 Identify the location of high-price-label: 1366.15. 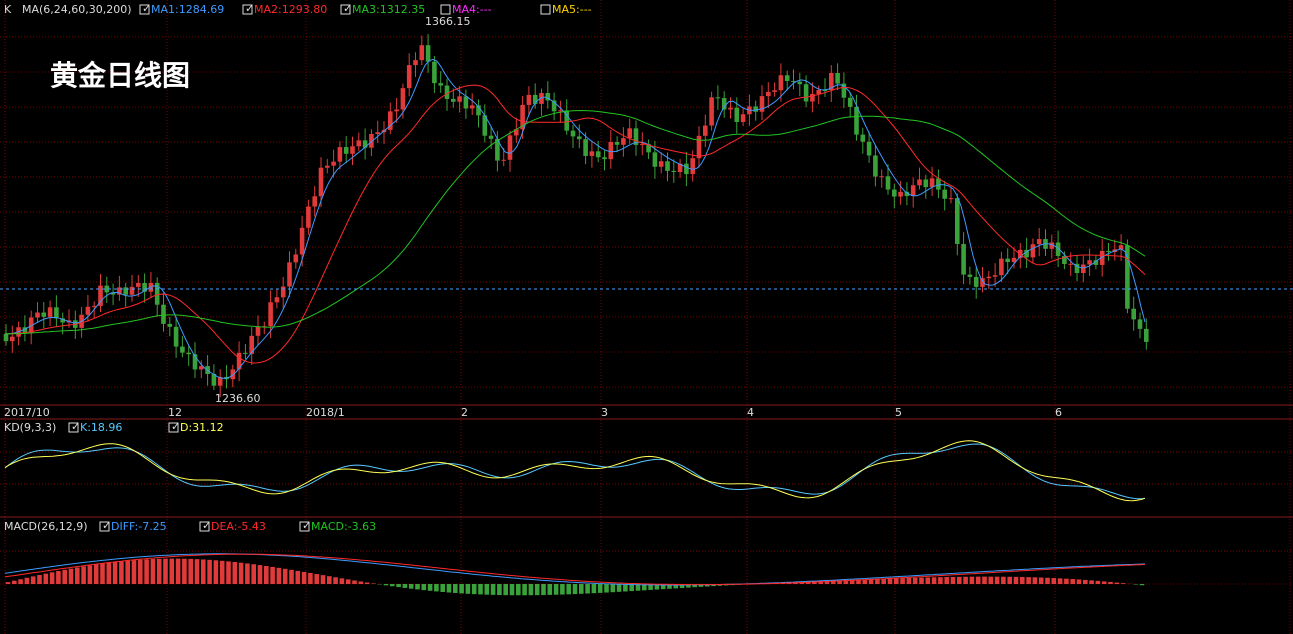
(448, 21).